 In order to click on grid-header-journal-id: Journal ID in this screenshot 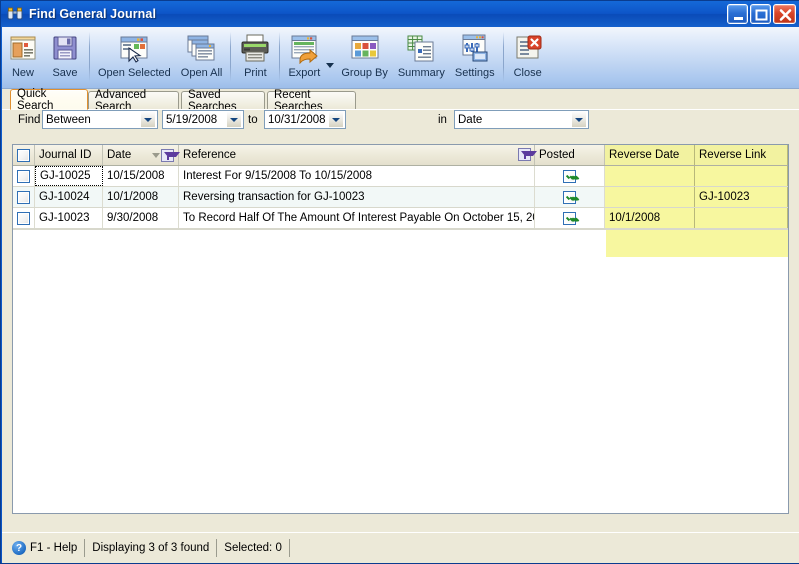, I will do `click(69, 155)`.